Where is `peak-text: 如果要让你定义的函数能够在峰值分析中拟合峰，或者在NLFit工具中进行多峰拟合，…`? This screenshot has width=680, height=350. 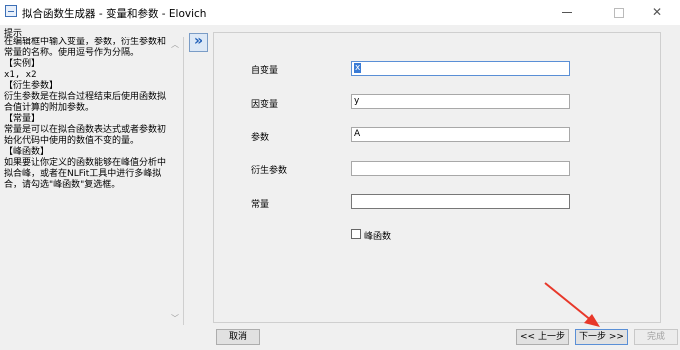 peak-text: 如果要让你定义的函数能够在峰值分析中拟合峰，或者在NLFit工具中进行多峰拟合，… is located at coordinates (85, 174).